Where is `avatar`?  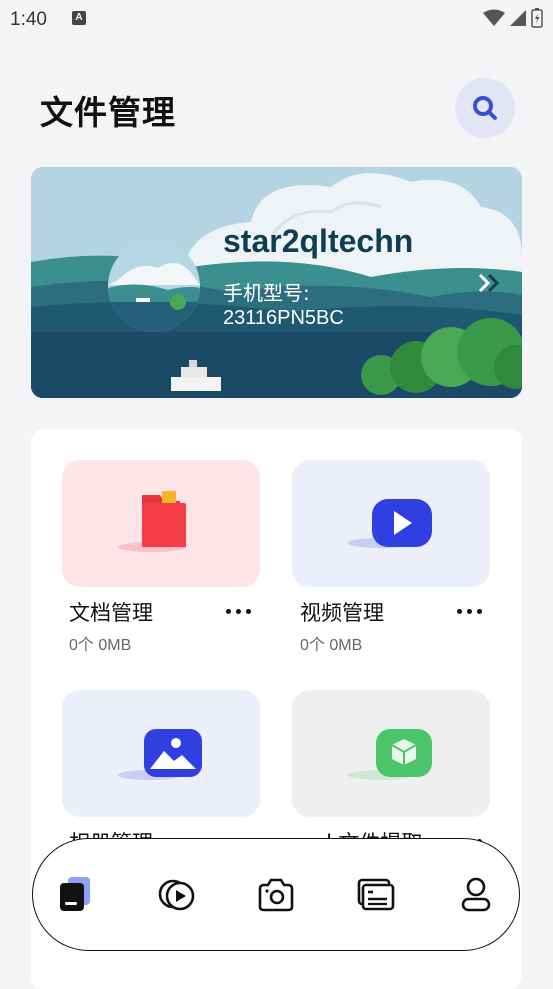
avatar is located at coordinates (154, 286).